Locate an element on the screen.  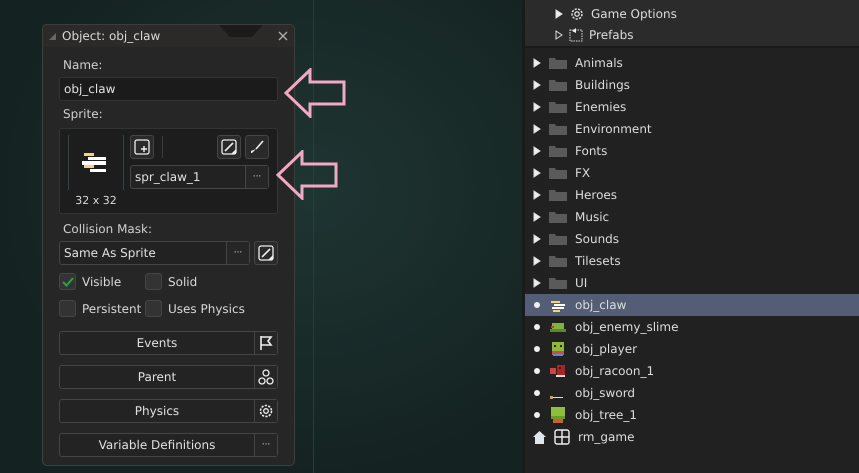
tree-item-label: Buildings is located at coordinates (602, 85).